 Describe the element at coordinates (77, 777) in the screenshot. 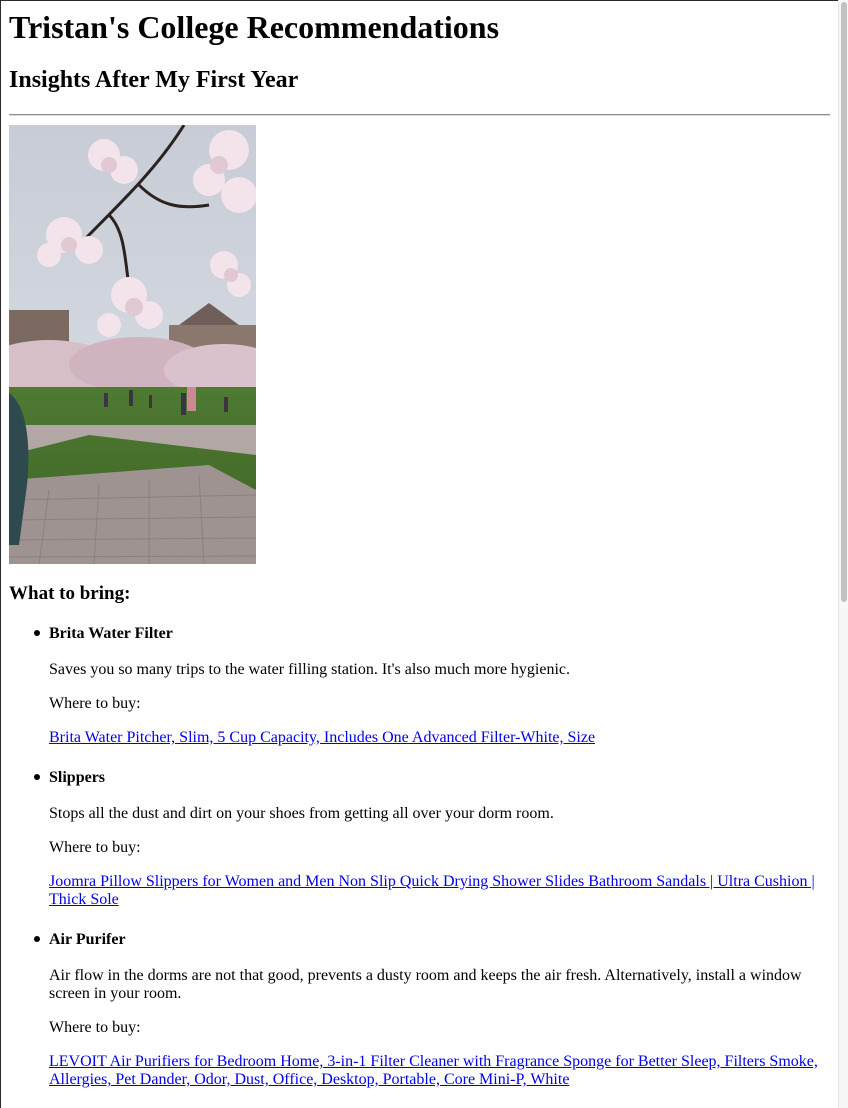

I see `item-title: Slippers` at that location.